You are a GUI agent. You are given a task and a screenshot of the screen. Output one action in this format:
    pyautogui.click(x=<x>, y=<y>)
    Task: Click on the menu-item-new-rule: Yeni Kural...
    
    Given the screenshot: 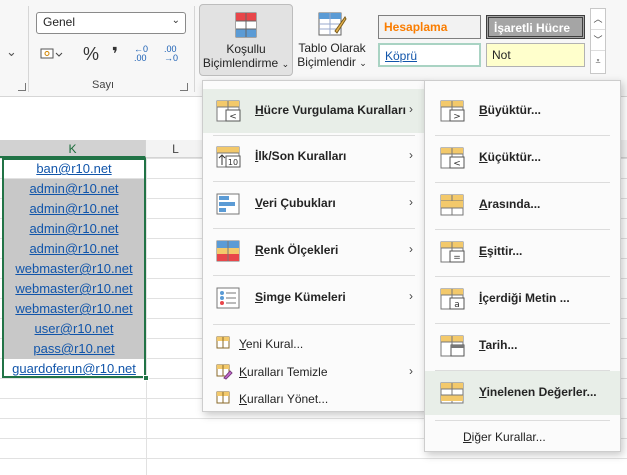 What is the action you would take?
    pyautogui.click(x=314, y=344)
    